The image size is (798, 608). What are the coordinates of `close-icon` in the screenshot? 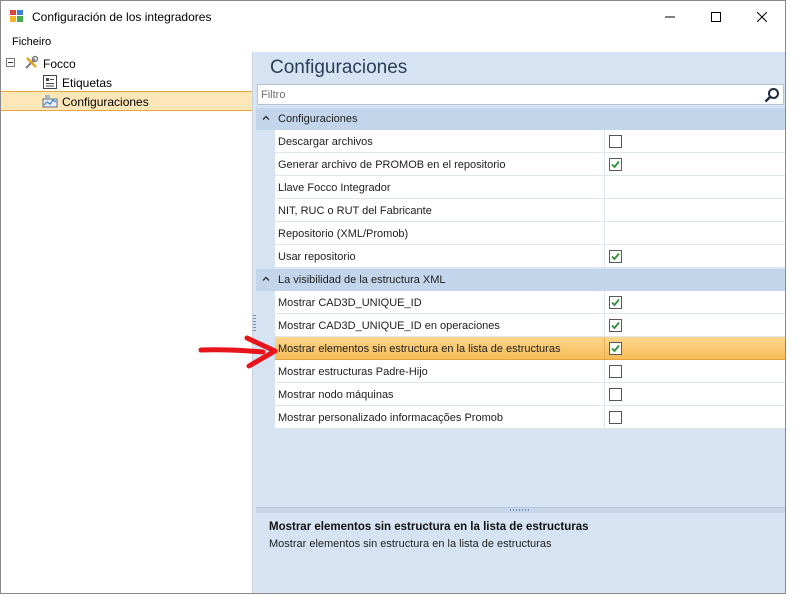 It's located at (762, 16).